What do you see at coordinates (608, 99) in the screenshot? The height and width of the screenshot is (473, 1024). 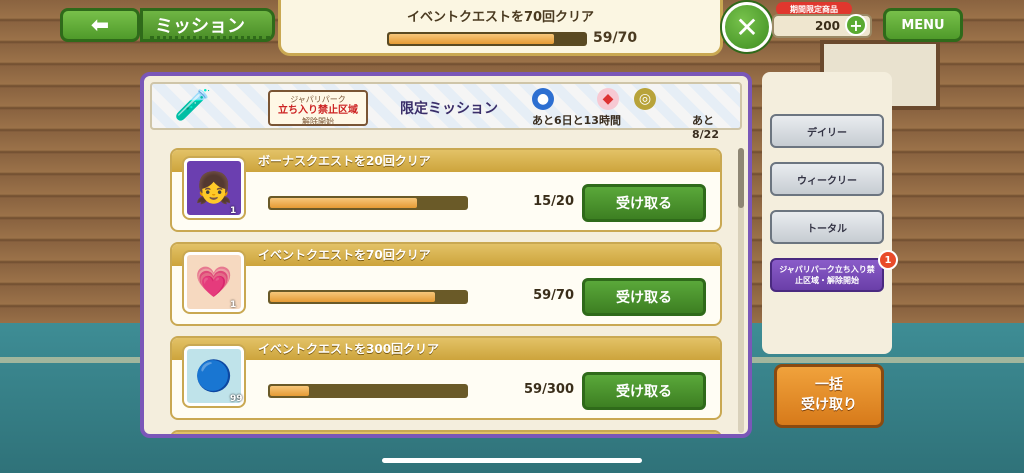 I see `pink-gem-icon: ◆` at bounding box center [608, 99].